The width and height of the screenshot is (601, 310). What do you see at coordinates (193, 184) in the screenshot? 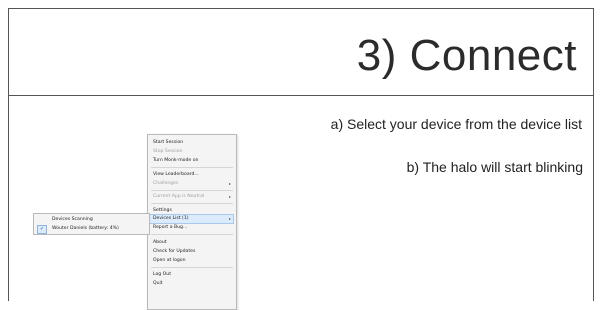
I see `menu-item-challenges: Challenges ▸` at bounding box center [193, 184].